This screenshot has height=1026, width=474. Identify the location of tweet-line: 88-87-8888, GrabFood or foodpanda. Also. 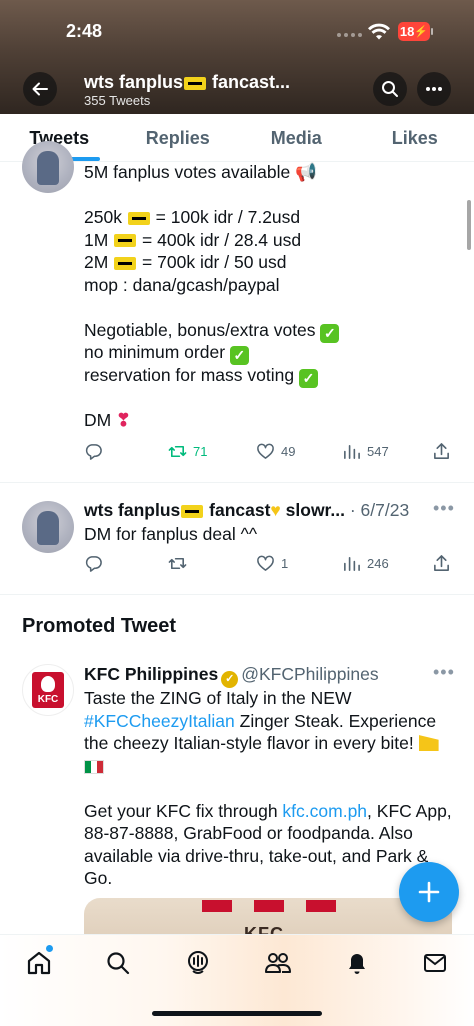
(248, 833).